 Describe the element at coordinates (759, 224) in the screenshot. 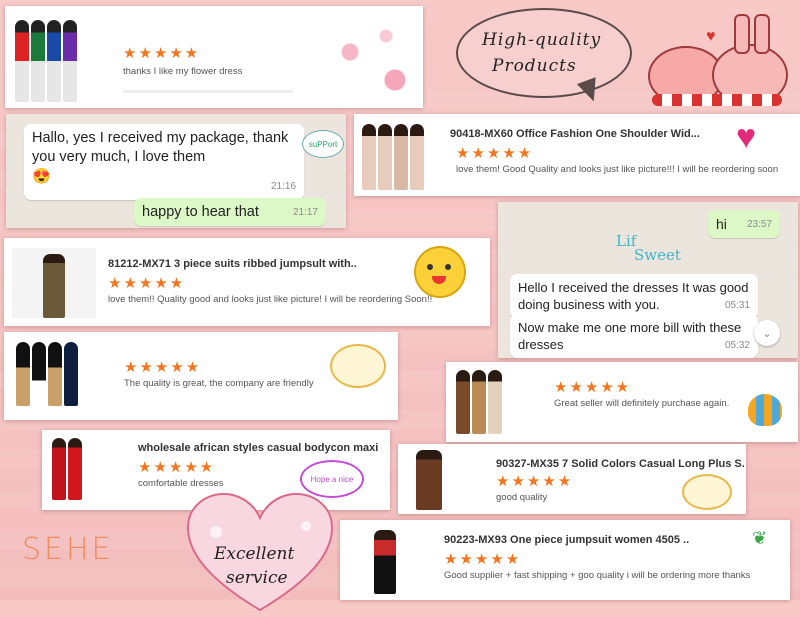

I see `message-time: 23:57` at that location.